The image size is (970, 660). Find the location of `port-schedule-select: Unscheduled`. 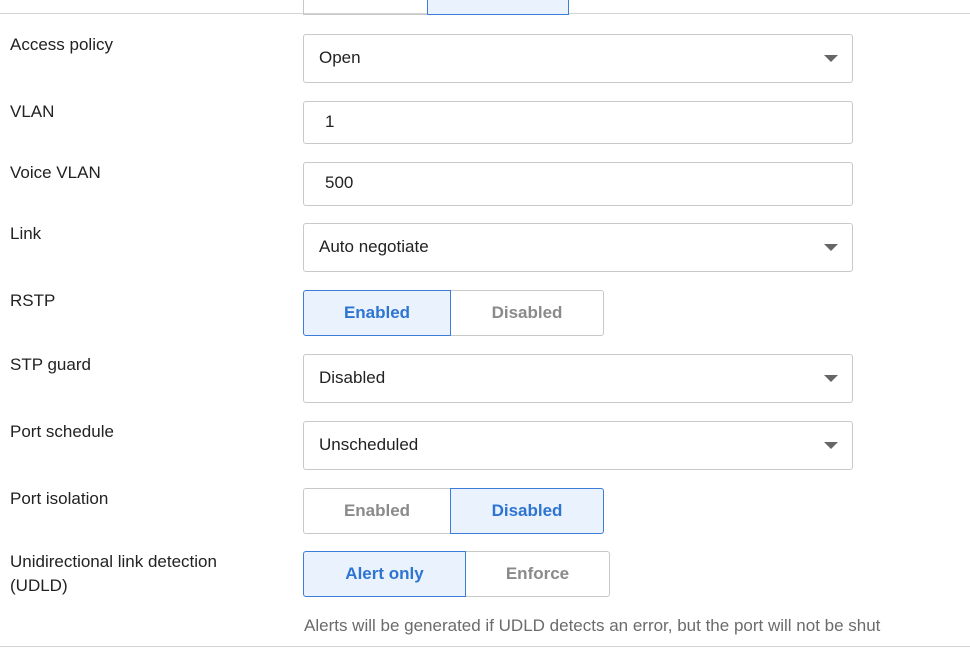

port-schedule-select: Unscheduled is located at coordinates (578, 445).